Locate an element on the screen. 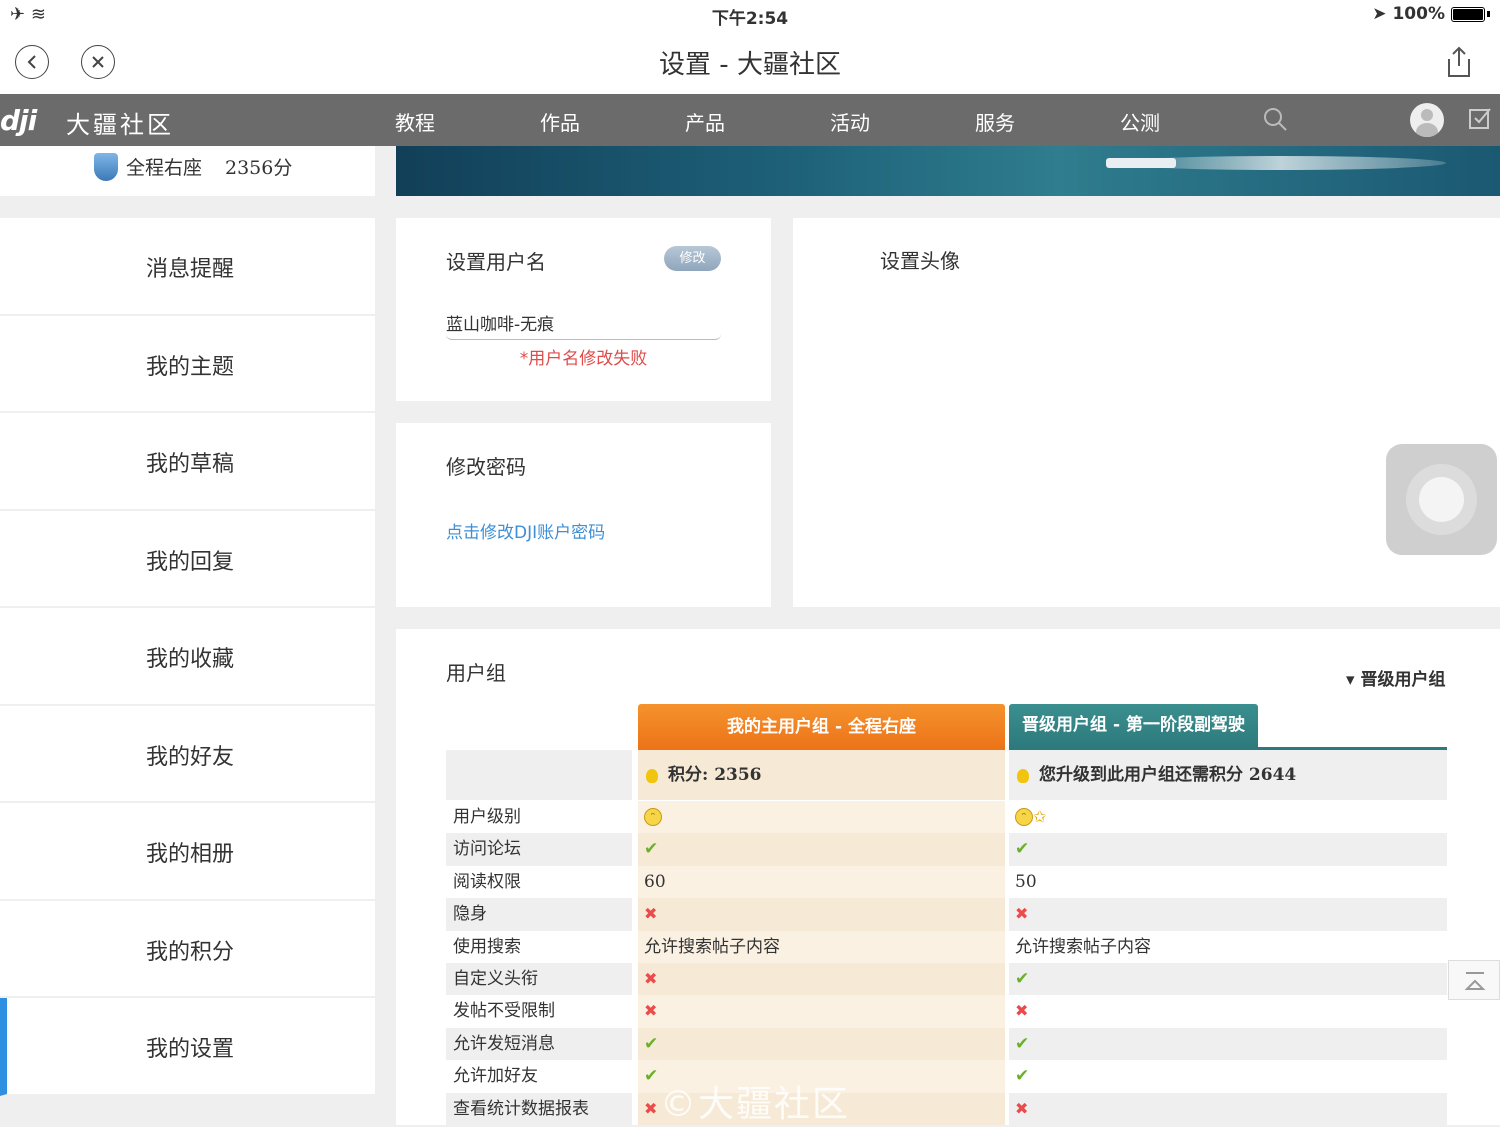  table-row: 自定义头衔 ✖ ✔ is located at coordinates (946, 979).